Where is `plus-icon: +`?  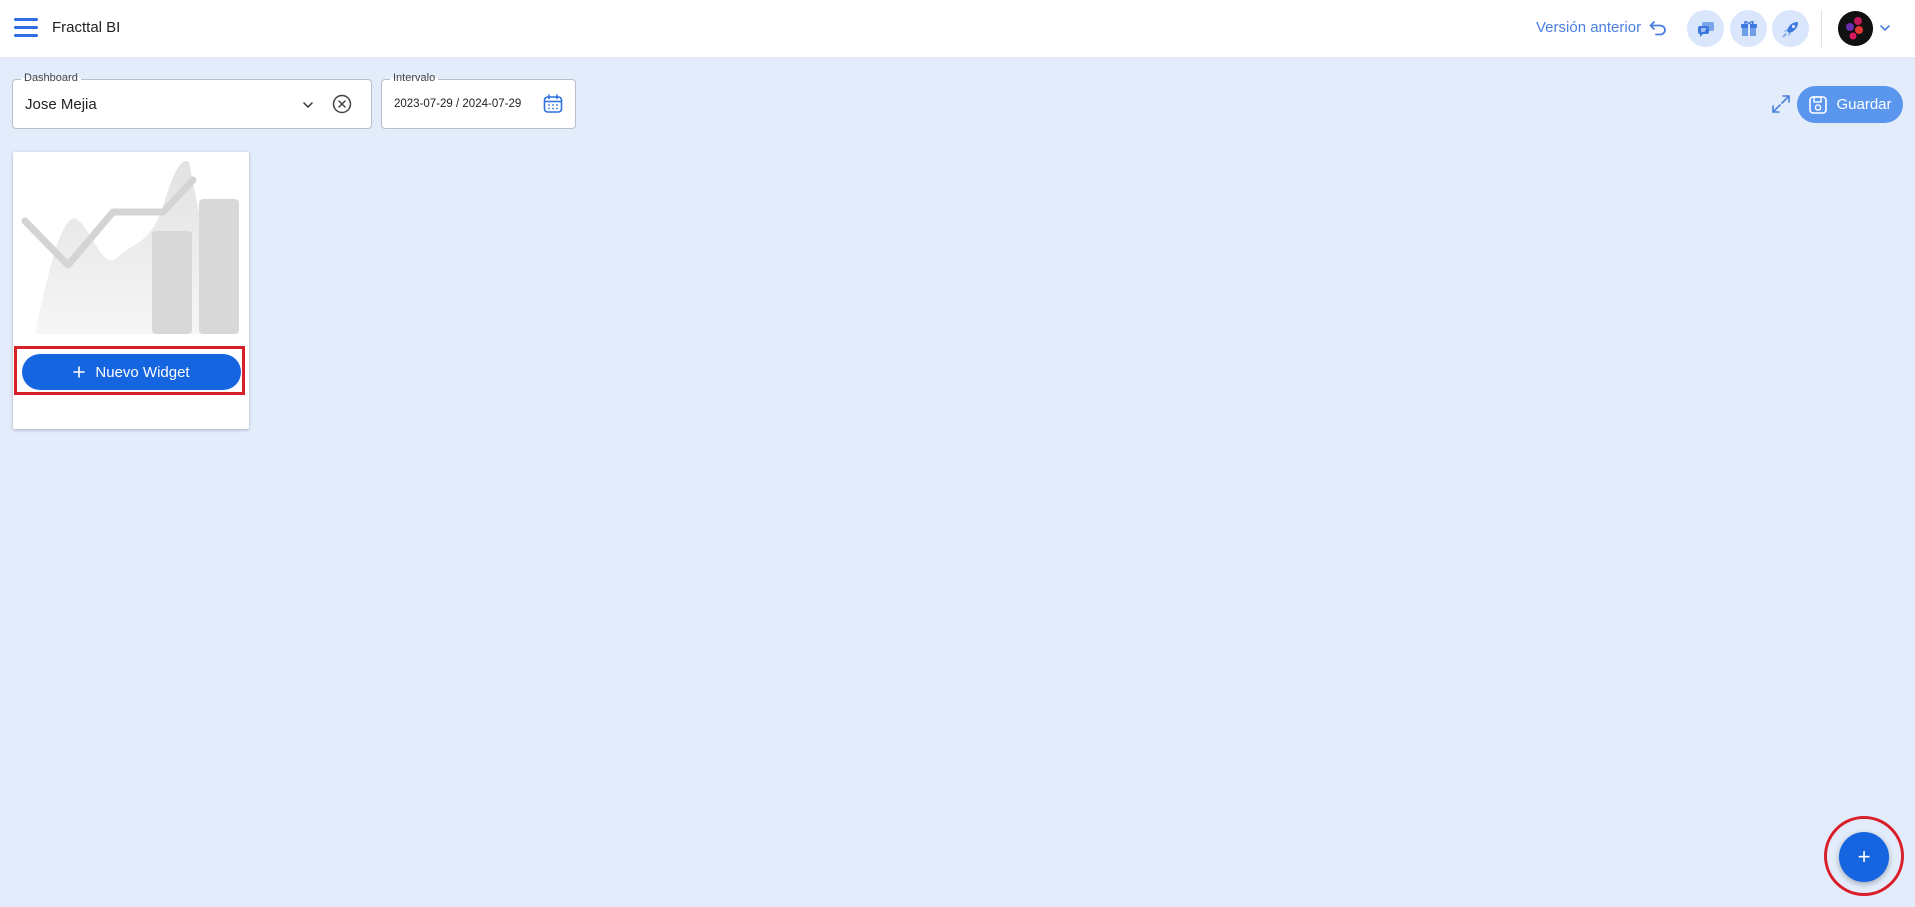 plus-icon: + is located at coordinates (1864, 856).